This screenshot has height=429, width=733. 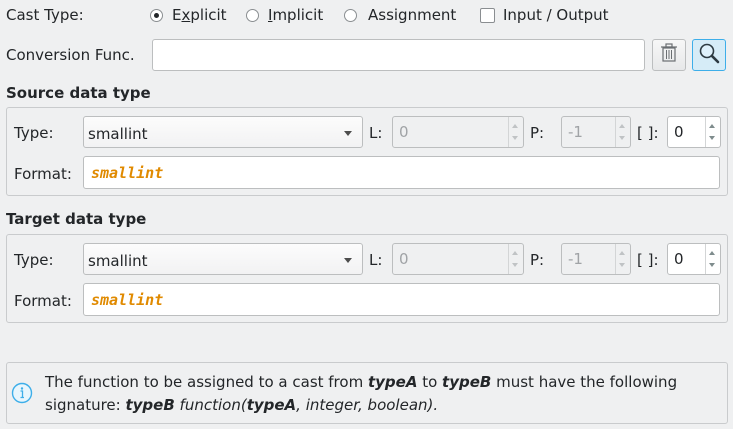 What do you see at coordinates (648, 133) in the screenshot?
I see `source-dim-label: [ ]:` at bounding box center [648, 133].